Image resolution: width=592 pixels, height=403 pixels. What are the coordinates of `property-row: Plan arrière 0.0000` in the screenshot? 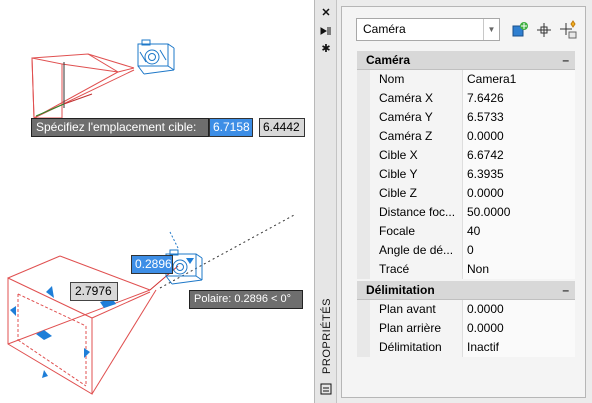 It's located at (466, 328).